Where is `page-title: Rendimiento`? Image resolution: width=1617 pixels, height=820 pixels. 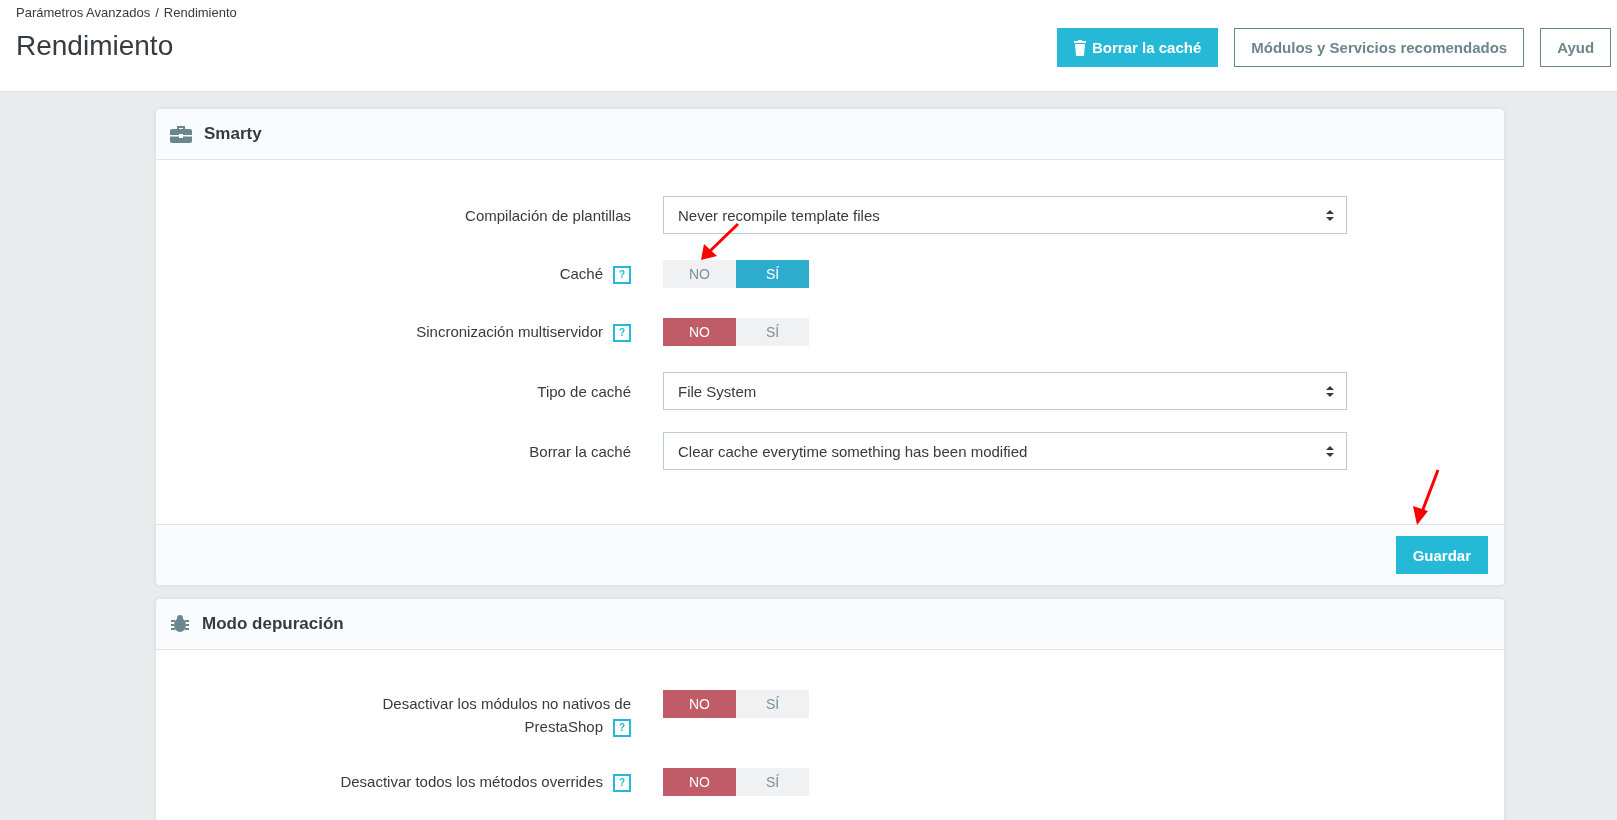 page-title: Rendimiento is located at coordinates (95, 46).